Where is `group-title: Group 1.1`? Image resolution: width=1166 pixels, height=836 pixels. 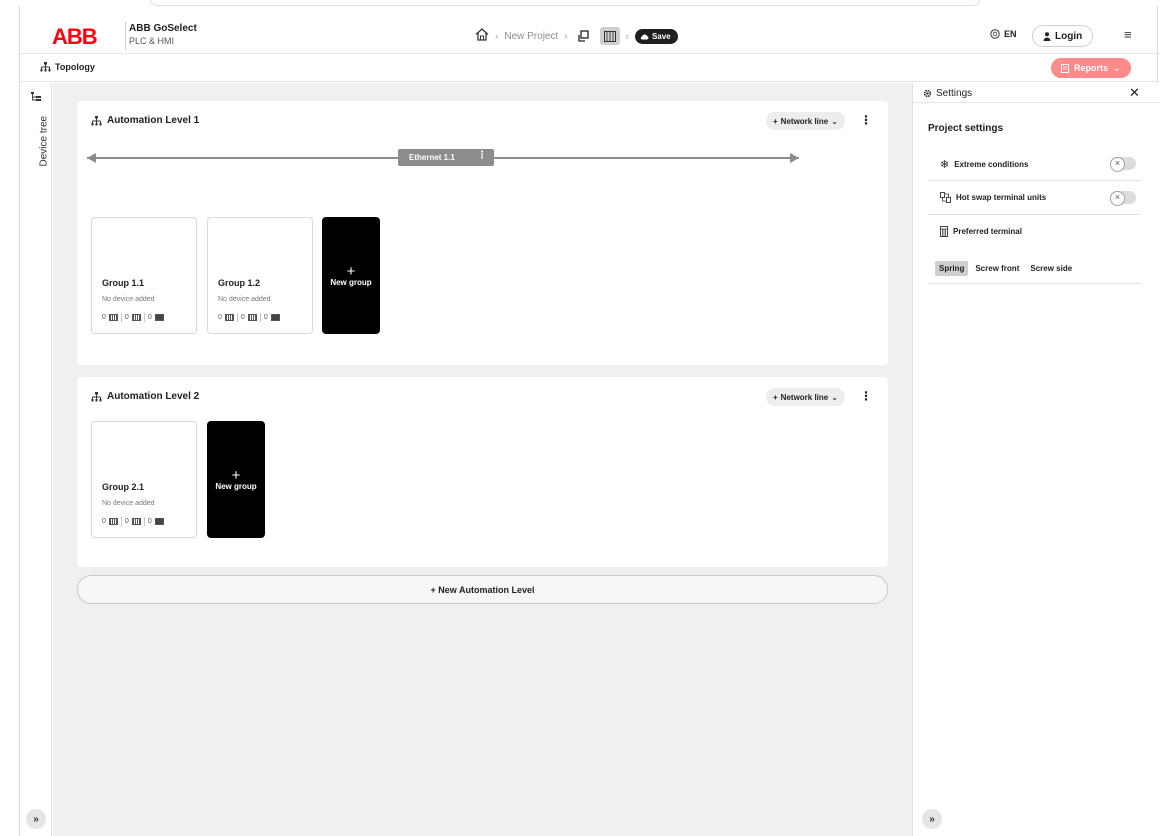 group-title: Group 1.1 is located at coordinates (123, 283).